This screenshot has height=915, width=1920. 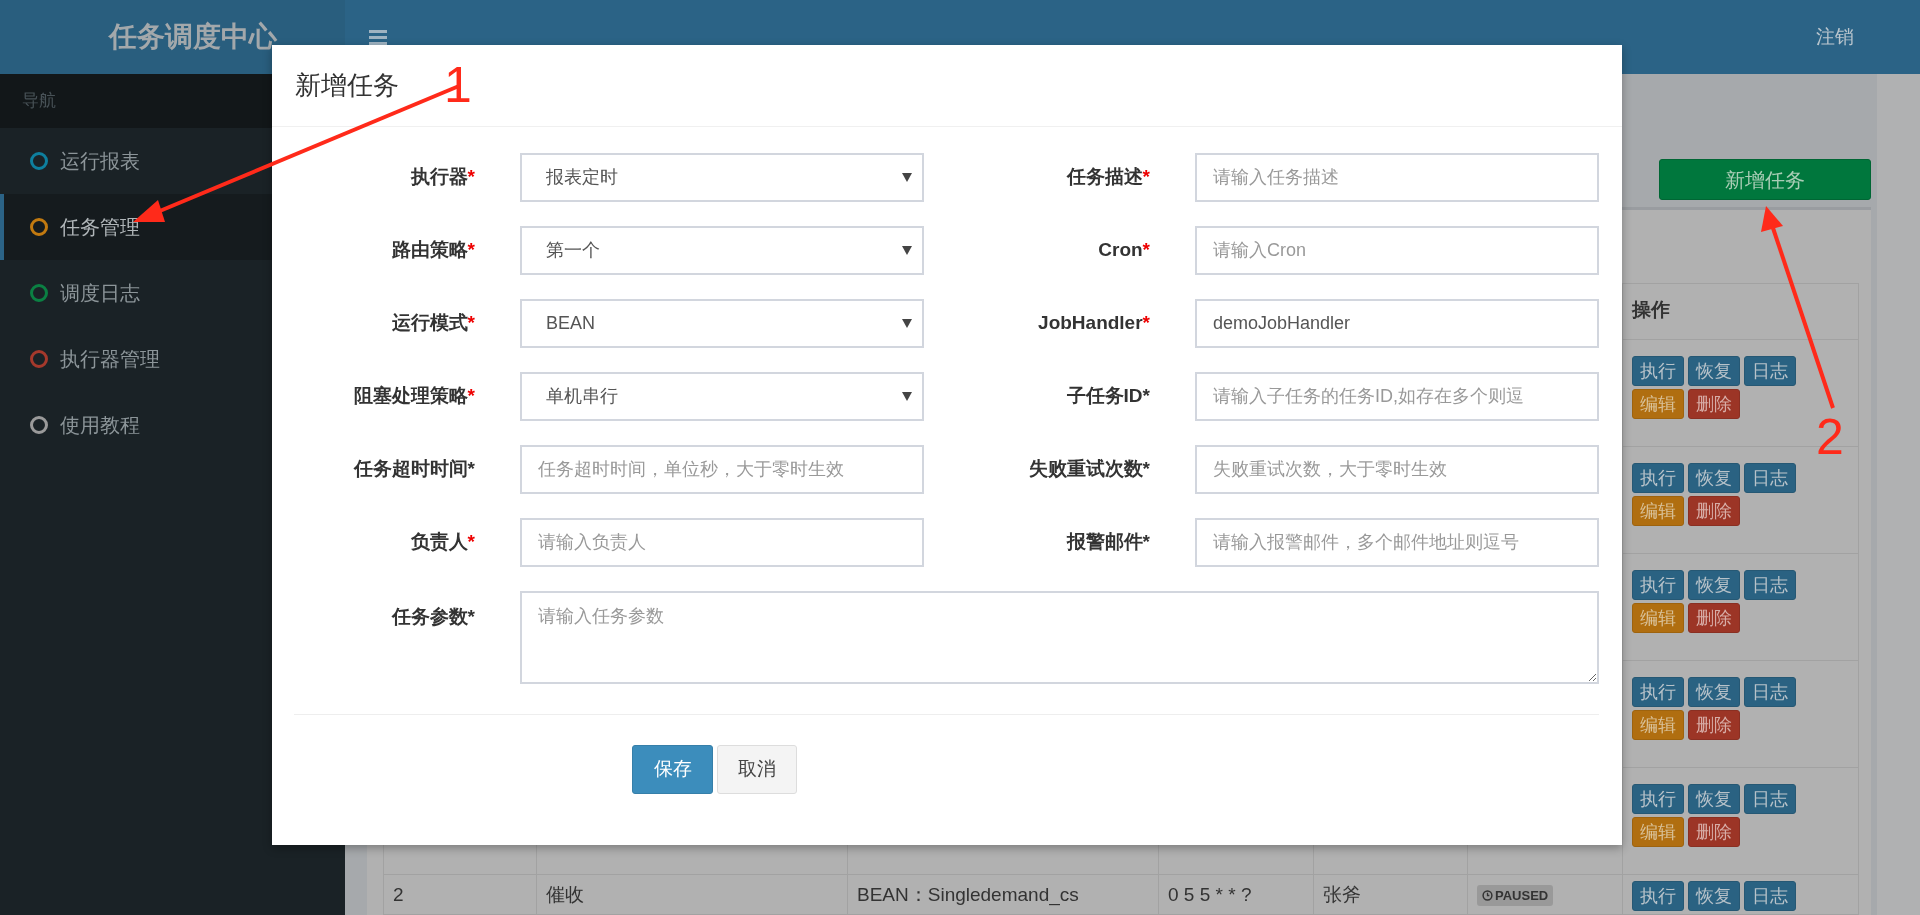 I want to click on nav-header: 导航, so click(x=39, y=101).